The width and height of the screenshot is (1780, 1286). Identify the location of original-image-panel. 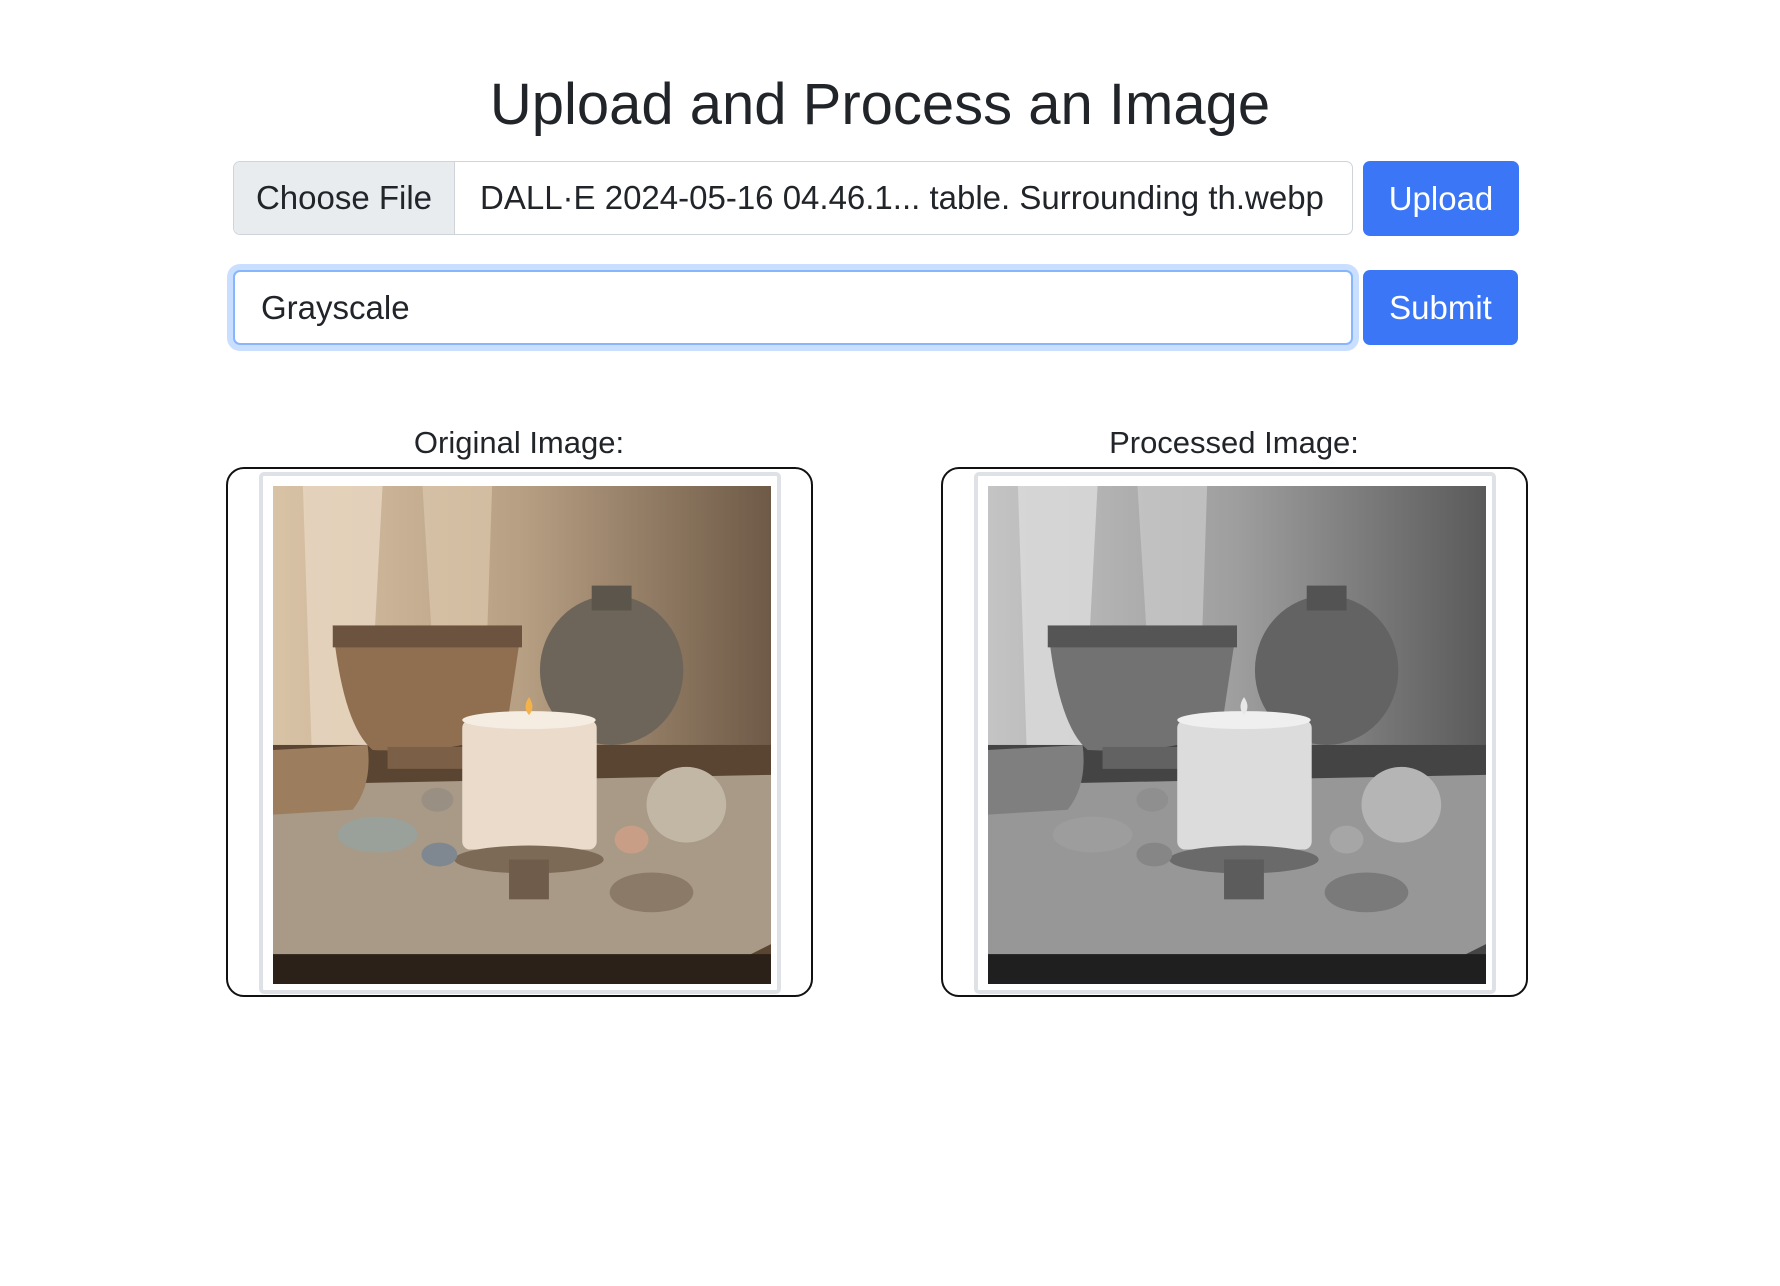
(519, 732).